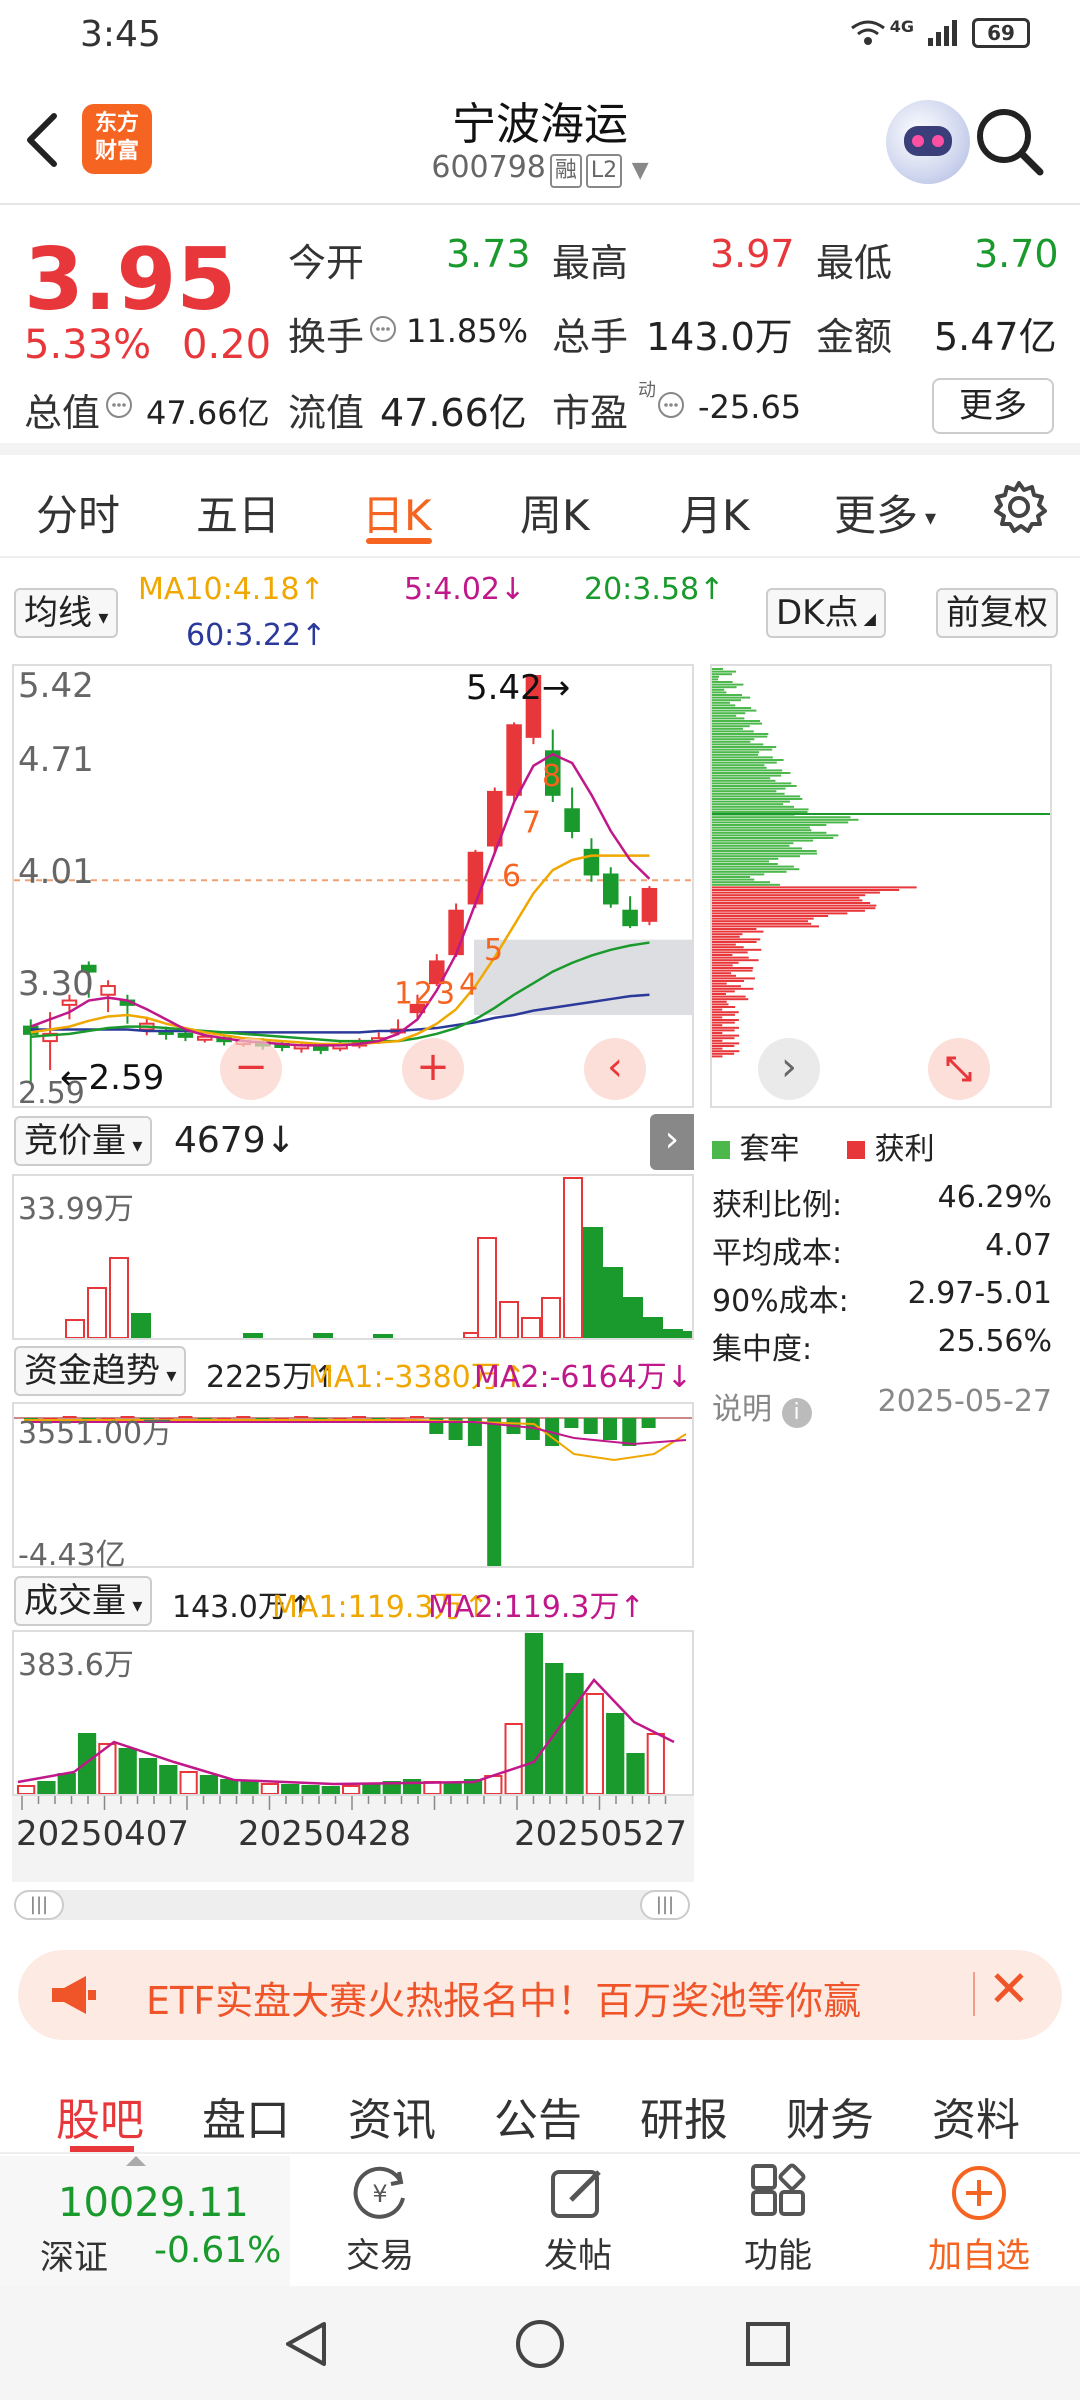 The width and height of the screenshot is (1080, 2400). What do you see at coordinates (256, 635) in the screenshot?
I see `ma60-label: 60:3.22↑` at bounding box center [256, 635].